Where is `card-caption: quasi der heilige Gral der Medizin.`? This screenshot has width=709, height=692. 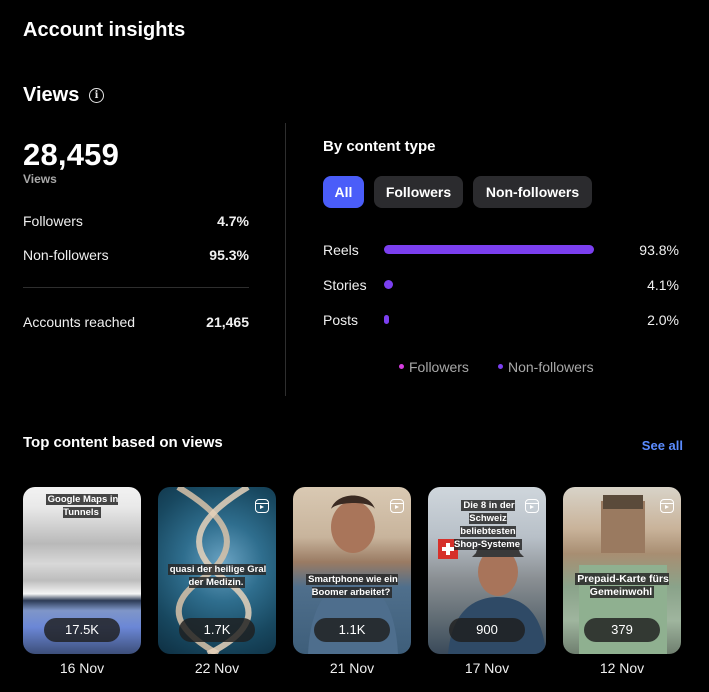 card-caption: quasi der heilige Gral der Medizin. is located at coordinates (217, 576).